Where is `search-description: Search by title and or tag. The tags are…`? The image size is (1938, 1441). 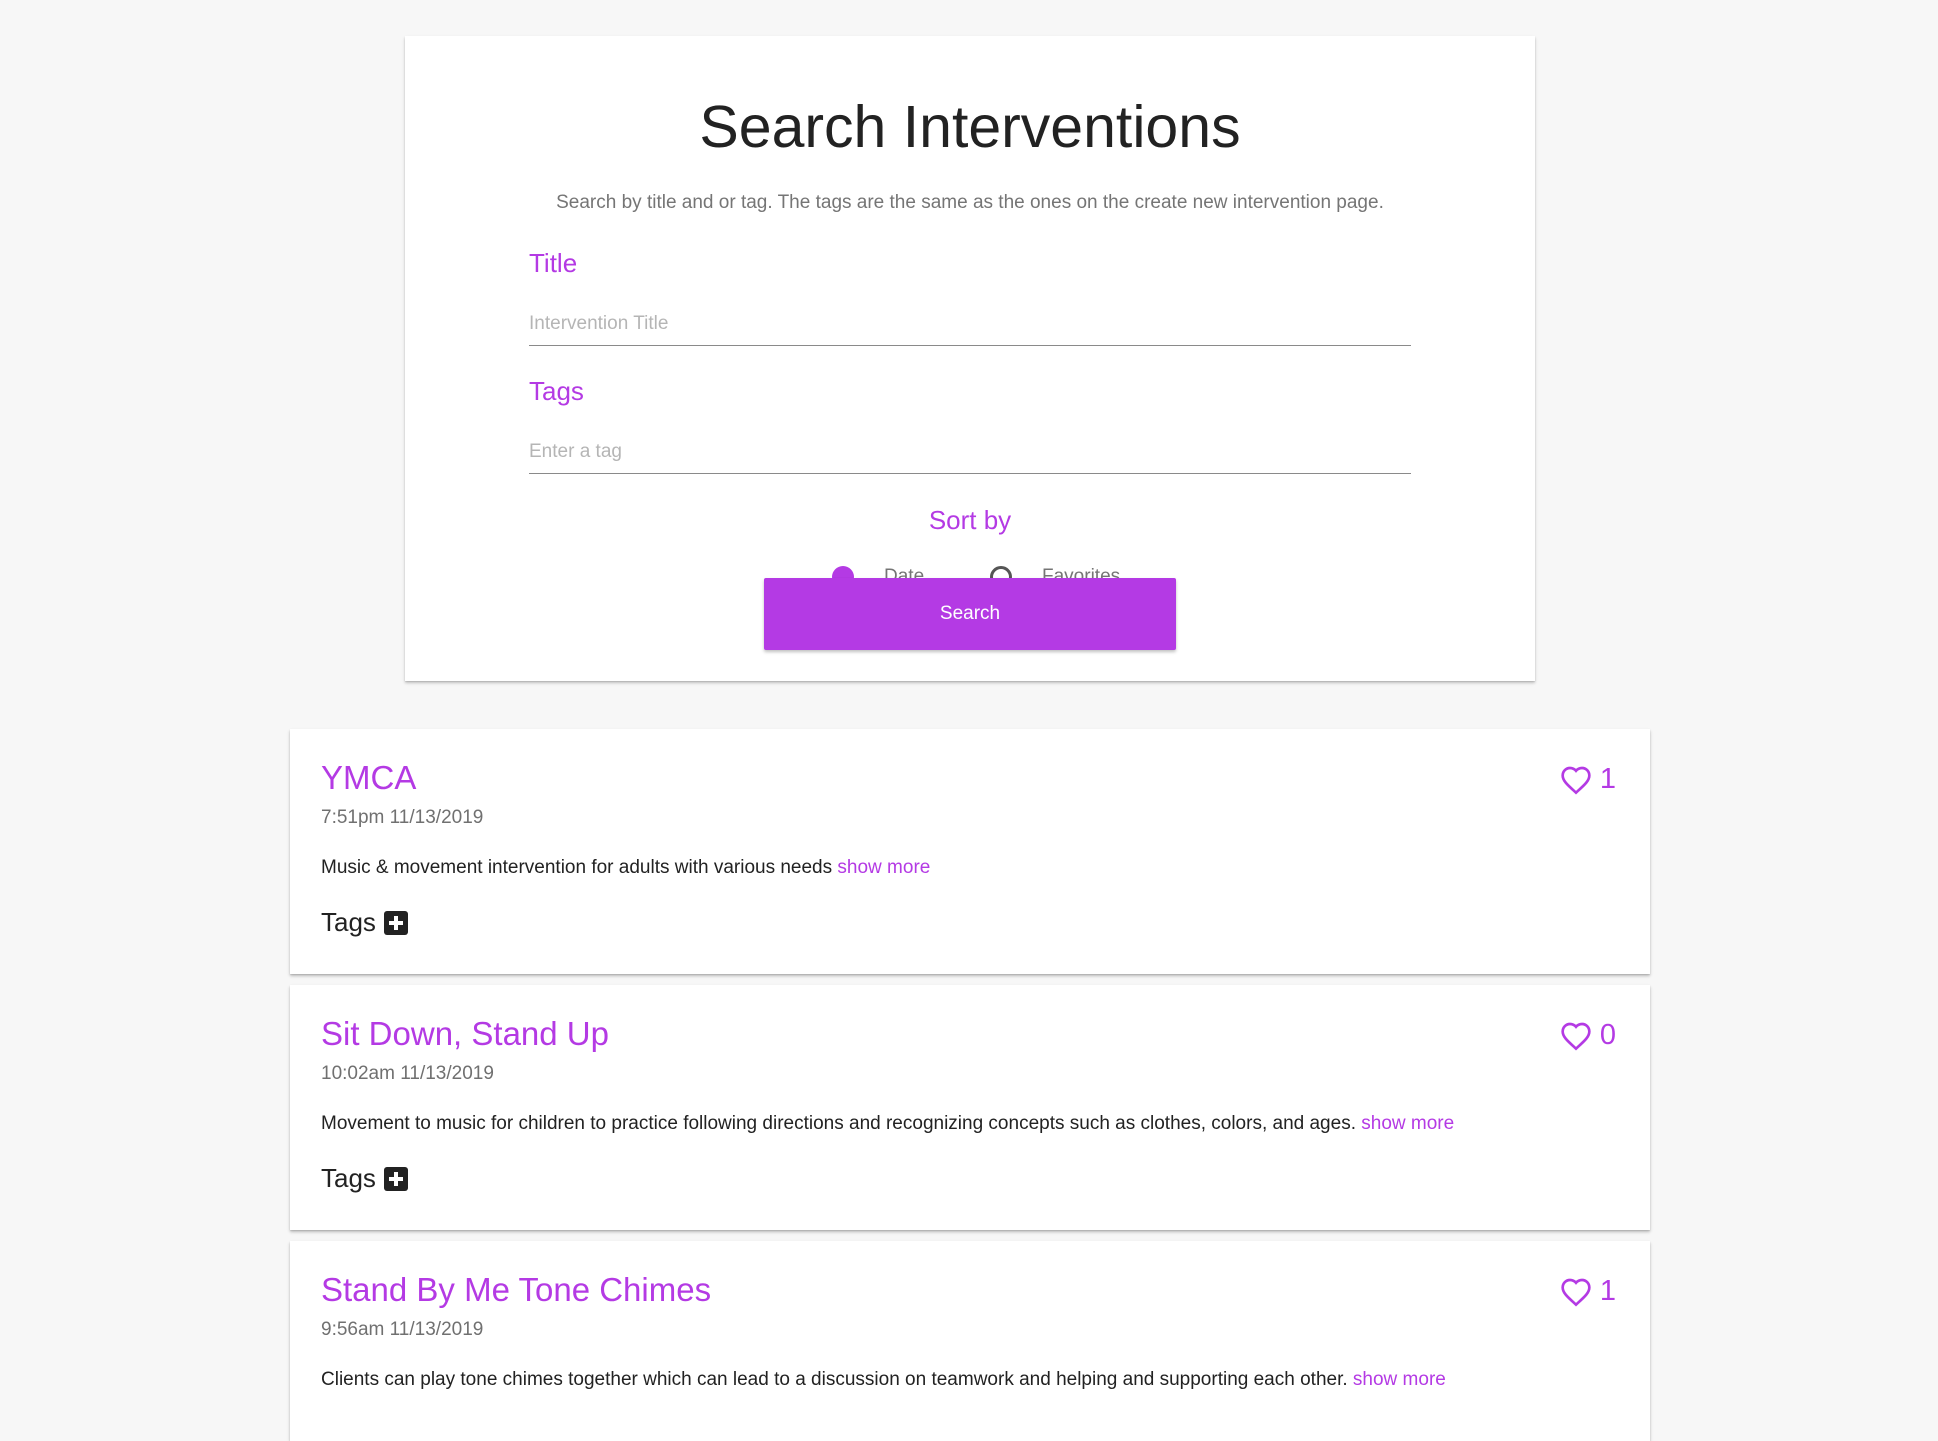
search-description: Search by title and or tag. The tags are… is located at coordinates (970, 202).